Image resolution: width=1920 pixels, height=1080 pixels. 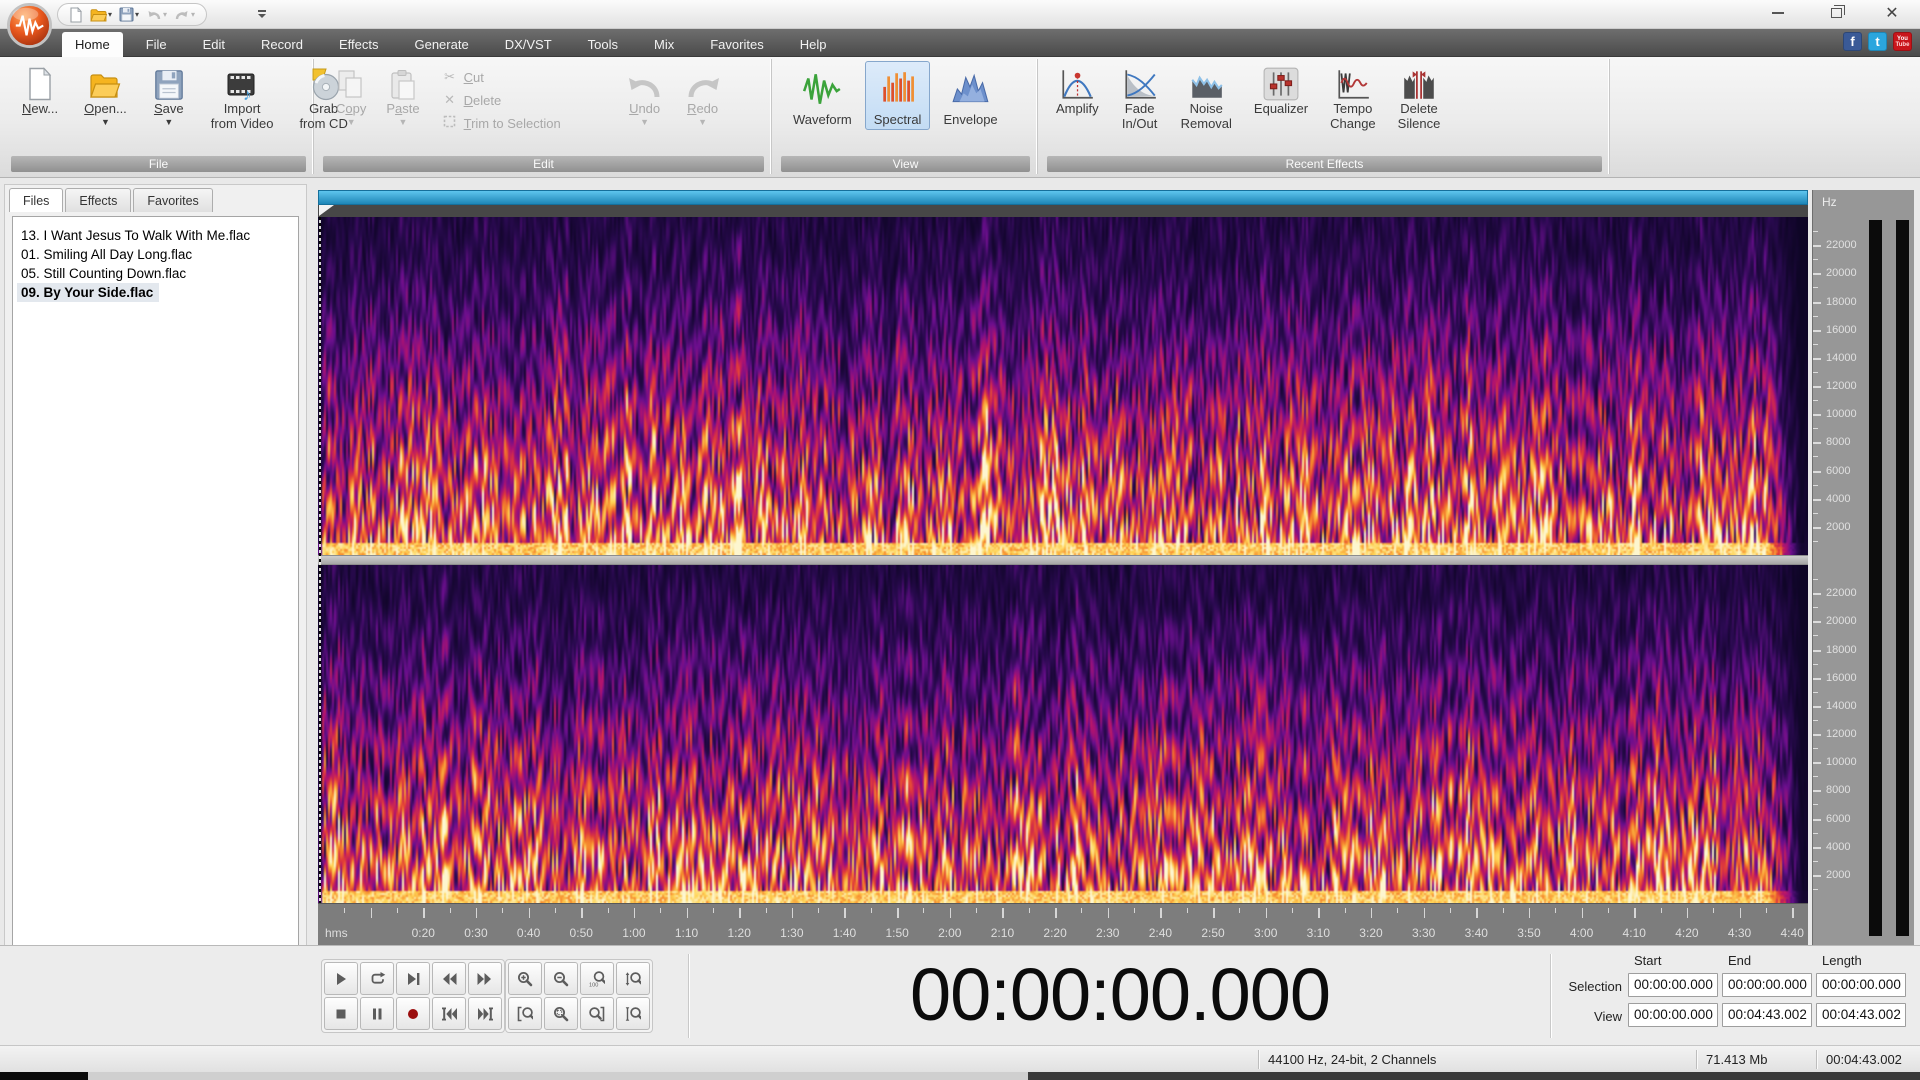 I want to click on tab-file: File, so click(x=156, y=44).